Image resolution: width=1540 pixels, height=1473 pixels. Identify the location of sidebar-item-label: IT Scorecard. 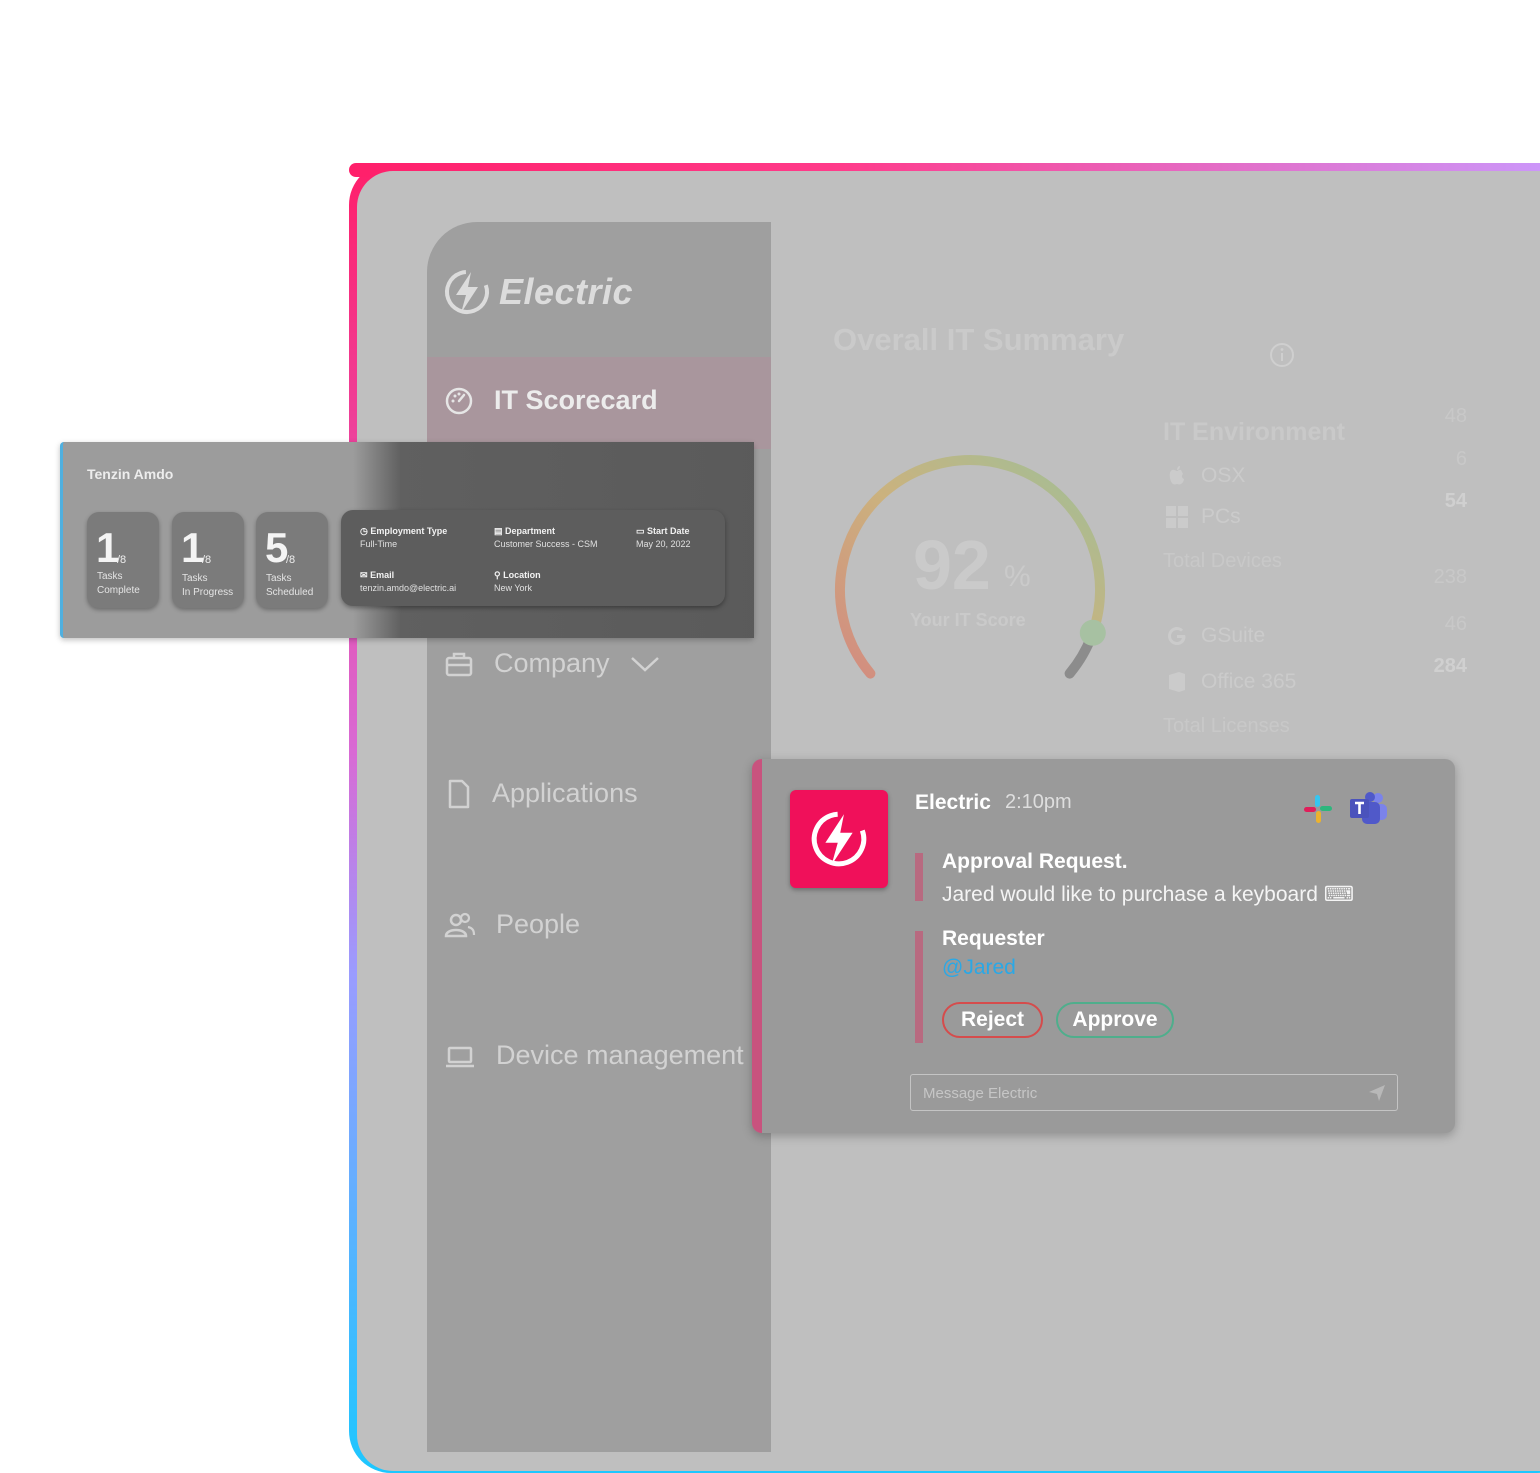
(576, 400).